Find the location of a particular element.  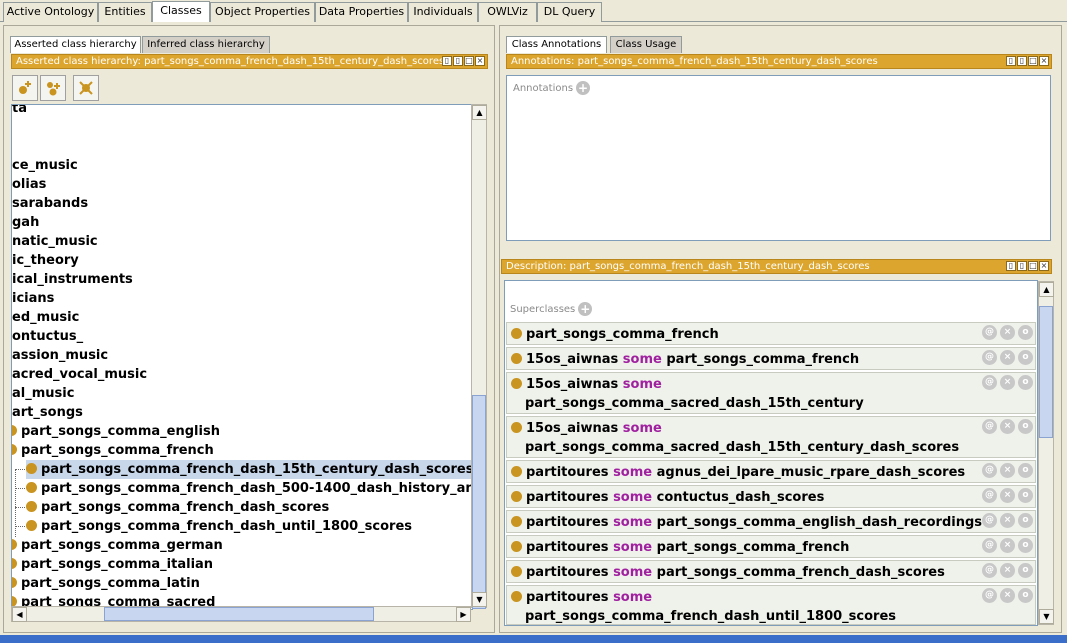

tree-horizontal-scrollbar: ◀ ▶ is located at coordinates (241, 614).